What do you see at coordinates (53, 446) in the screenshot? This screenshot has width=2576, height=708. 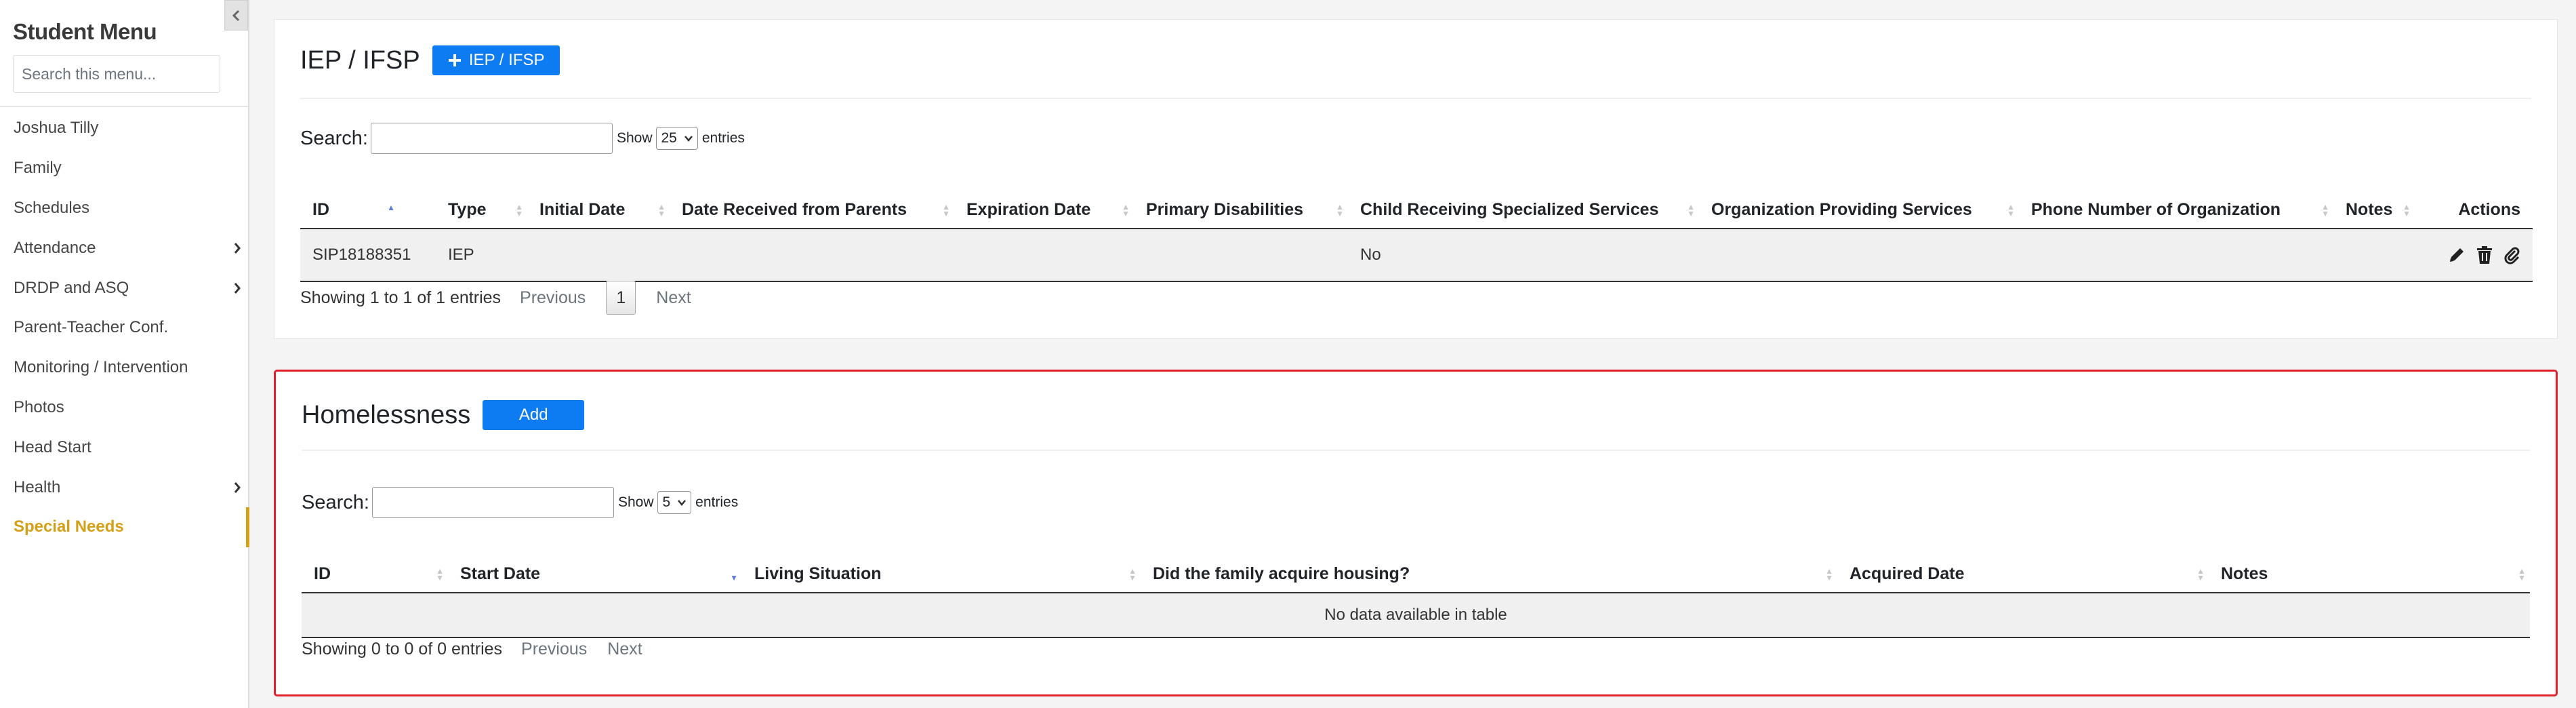 I see `sidebar-item-label: Head Start` at bounding box center [53, 446].